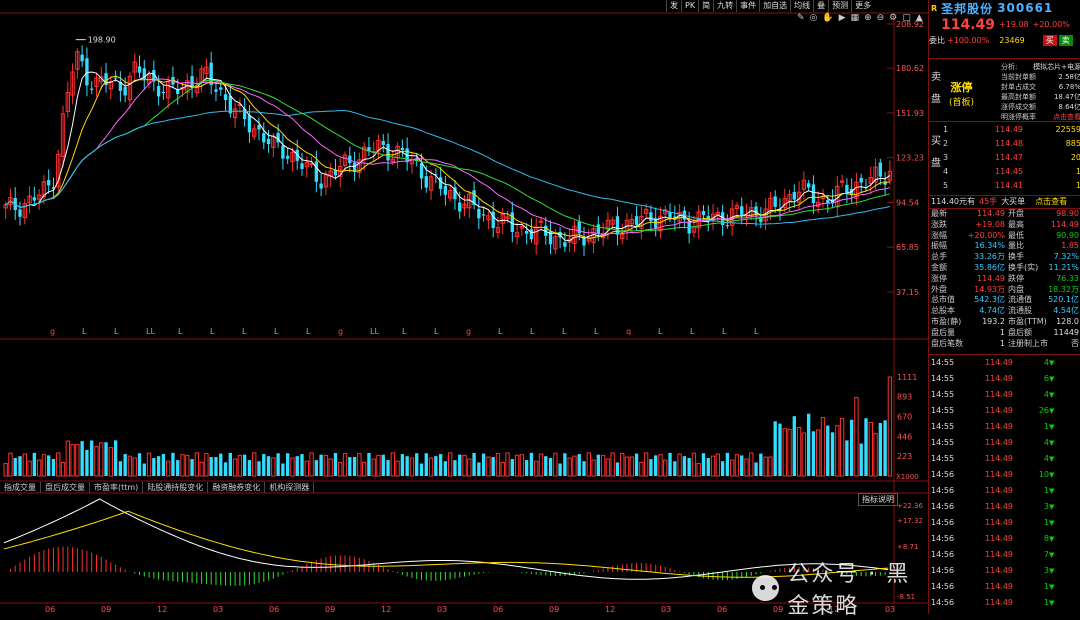  Describe the element at coordinates (290, 487) in the screenshot. I see `tab-institution-detector: 机构探测器` at that location.